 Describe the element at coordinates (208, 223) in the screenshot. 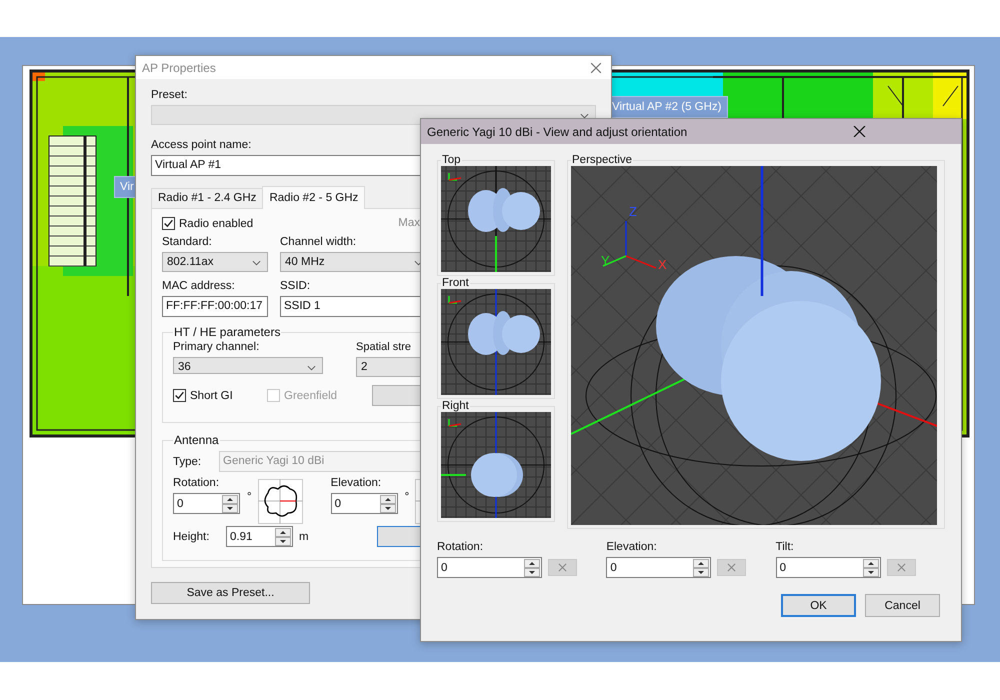

I see `checkbox: Radio enabled` at that location.